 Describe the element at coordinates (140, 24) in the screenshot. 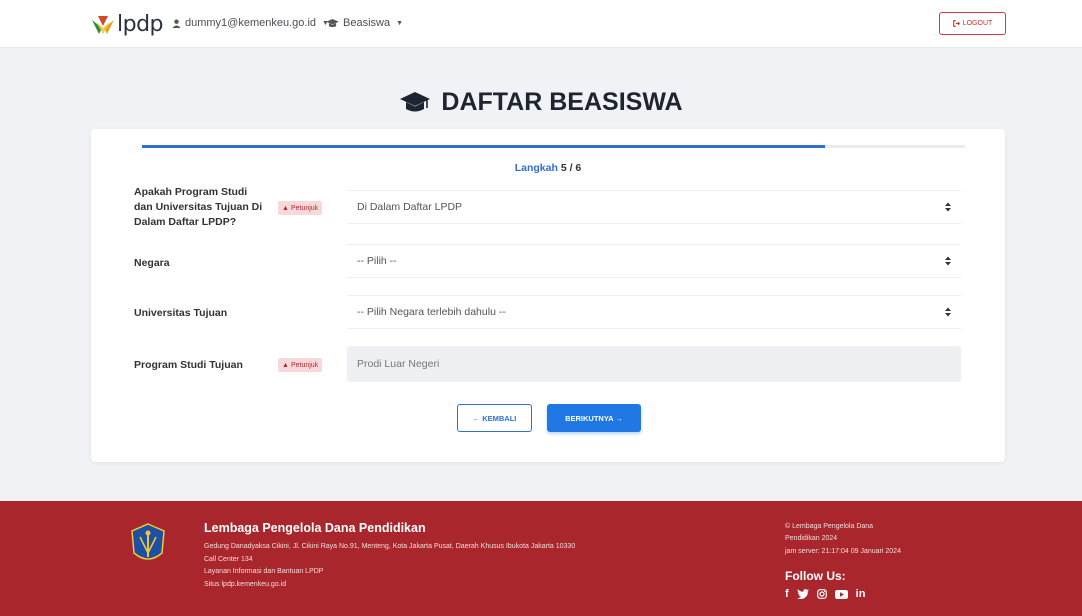

I see `logo-text: lpdp` at that location.